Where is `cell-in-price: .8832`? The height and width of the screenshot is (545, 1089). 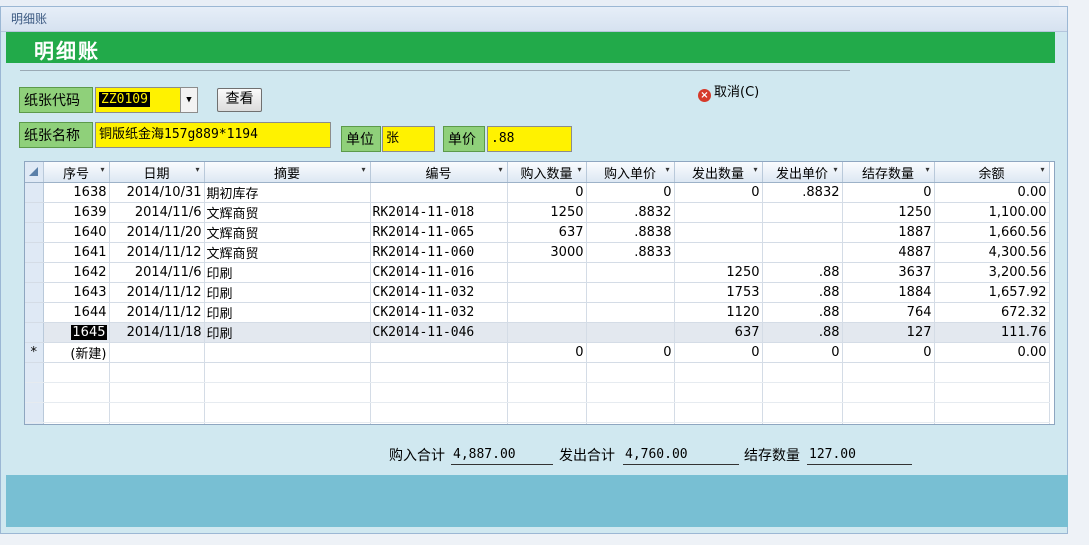
cell-in-price: .8832 is located at coordinates (630, 212).